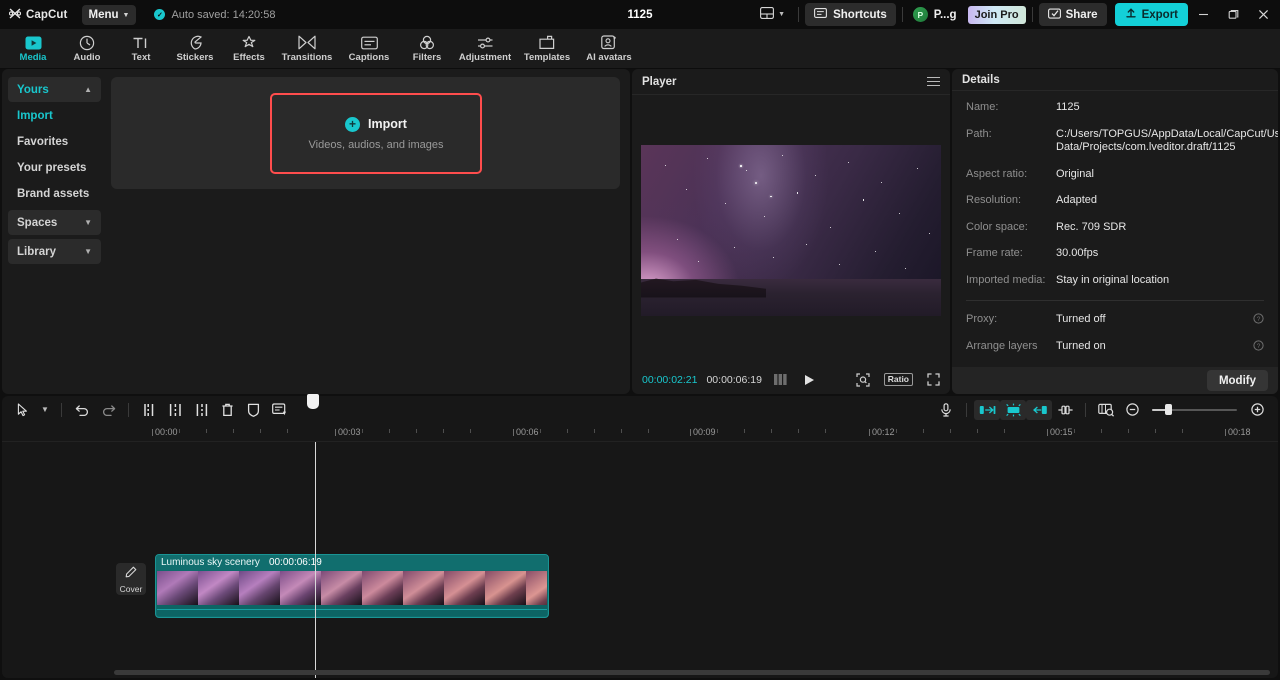 Image resolution: width=1280 pixels, height=680 pixels. What do you see at coordinates (1257, 409) in the screenshot?
I see `zoom-in-icon` at bounding box center [1257, 409].